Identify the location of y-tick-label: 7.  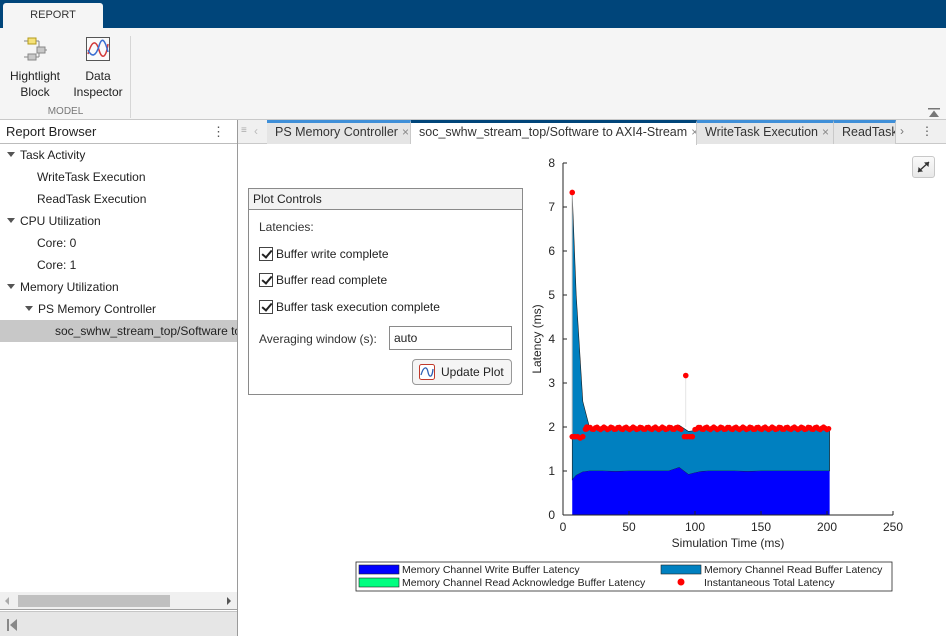
(551, 207).